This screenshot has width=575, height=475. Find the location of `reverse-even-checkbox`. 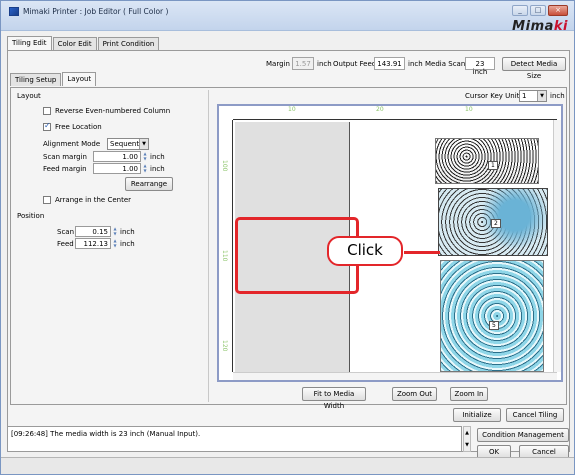

reverse-even-checkbox is located at coordinates (47, 111).